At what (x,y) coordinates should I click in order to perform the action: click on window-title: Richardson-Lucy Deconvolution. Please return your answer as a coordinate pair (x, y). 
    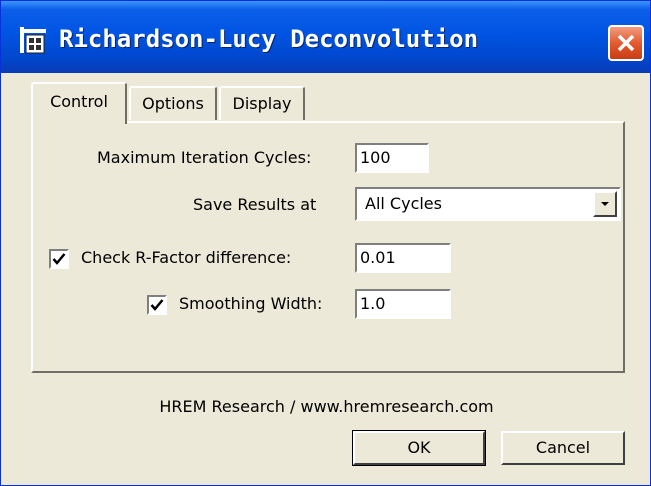
    Looking at the image, I should click on (269, 39).